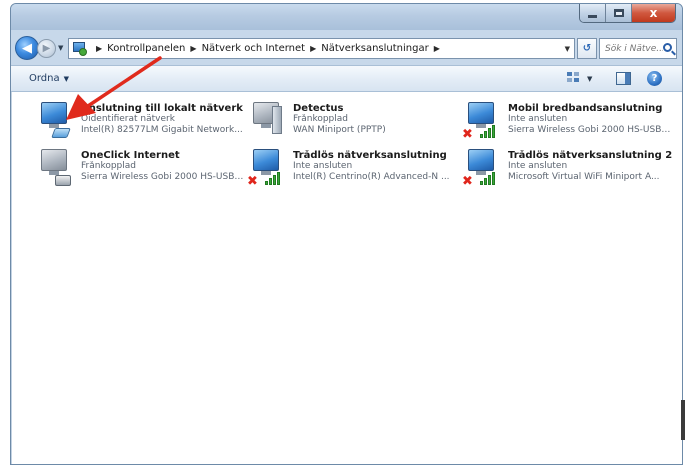  What do you see at coordinates (346, 78) in the screenshot?
I see `command-bar: Ordna ▼ ▼ ?` at bounding box center [346, 78].